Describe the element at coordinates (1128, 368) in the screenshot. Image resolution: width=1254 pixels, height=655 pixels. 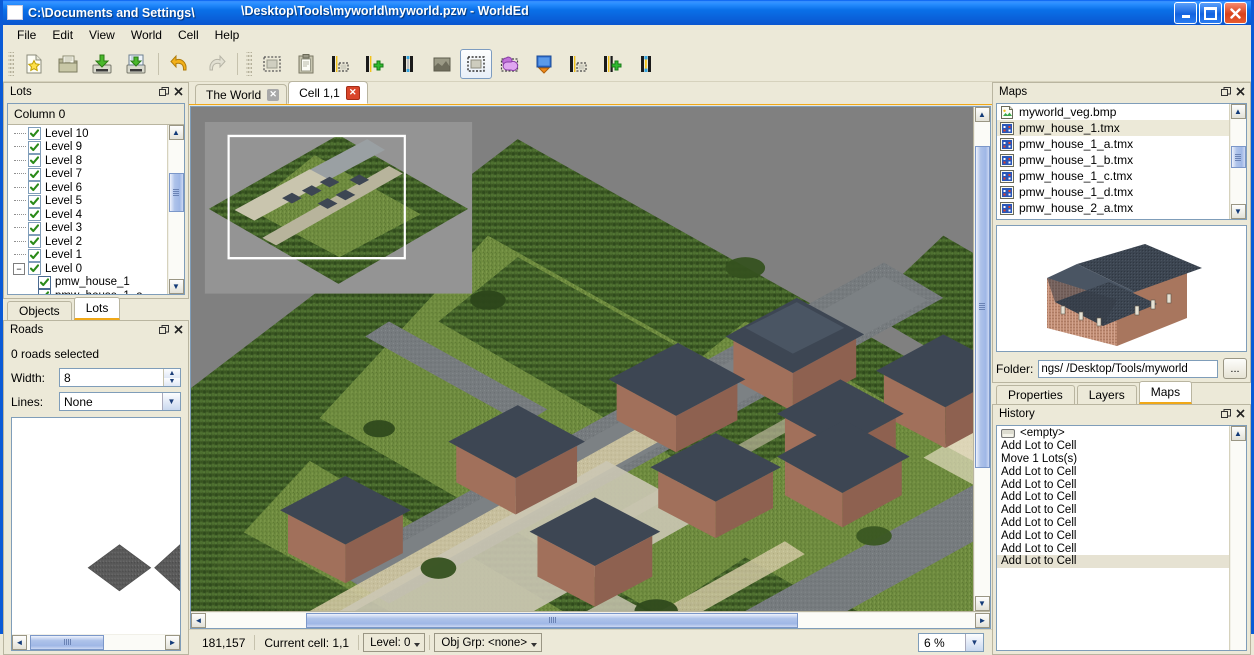
I see `folder-path-input: ngs/ /Desktop/Tools/myworld` at that location.